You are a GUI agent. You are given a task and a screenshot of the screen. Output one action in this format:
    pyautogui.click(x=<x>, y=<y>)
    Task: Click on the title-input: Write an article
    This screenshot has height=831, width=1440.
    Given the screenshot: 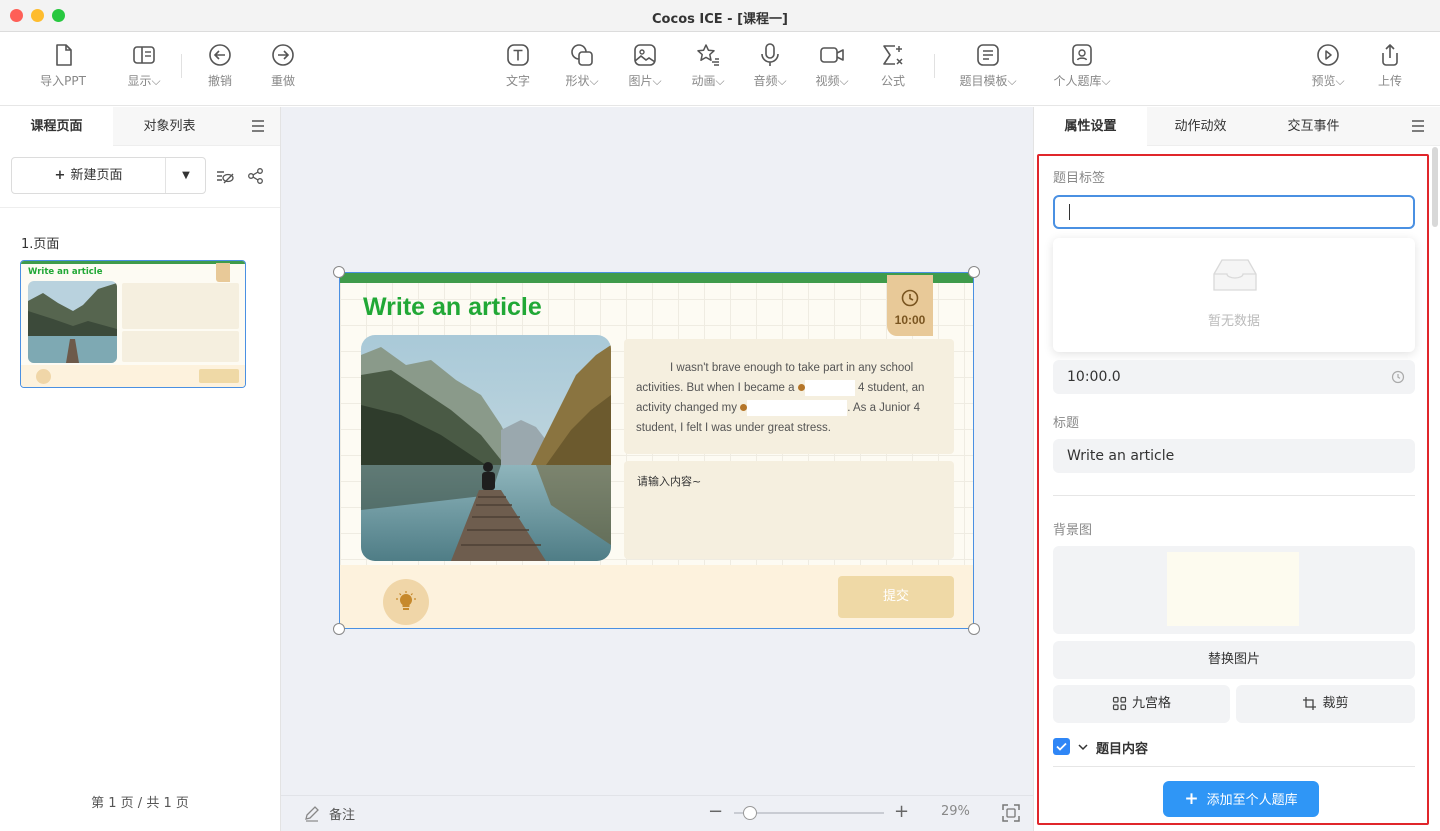 What is the action you would take?
    pyautogui.click(x=1234, y=456)
    